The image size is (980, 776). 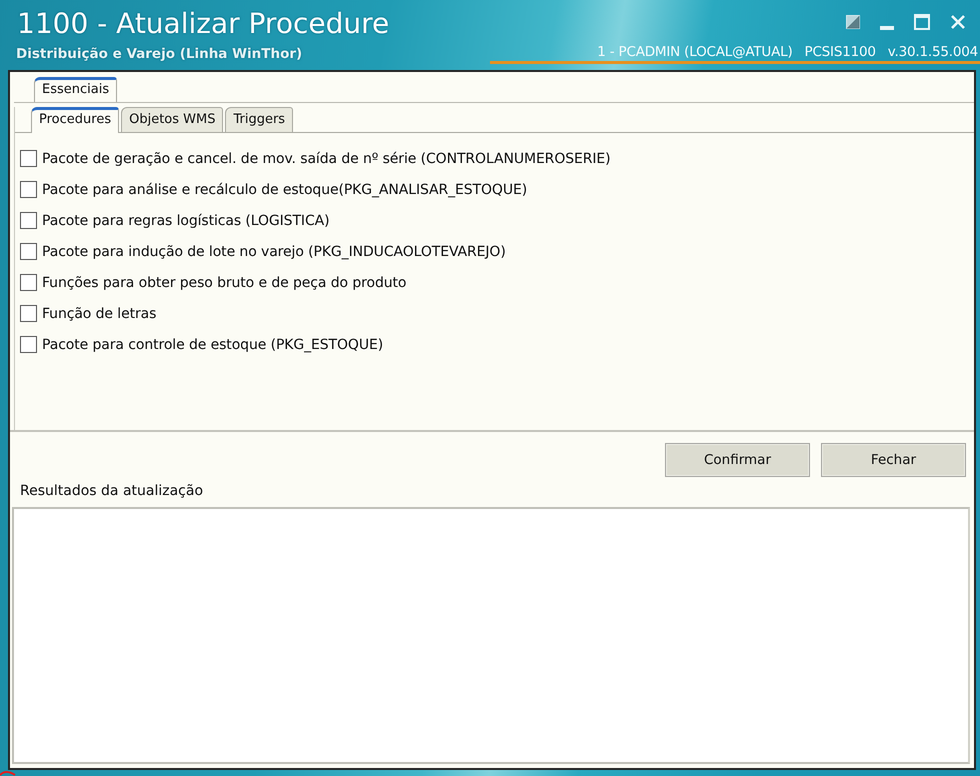 What do you see at coordinates (203, 24) in the screenshot?
I see `window-title: 1100 - Atualizar Procedure` at bounding box center [203, 24].